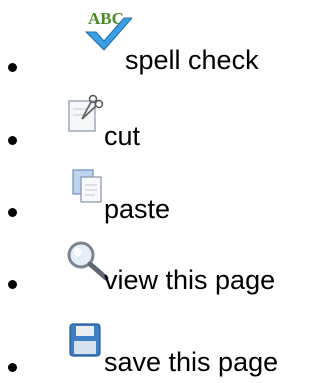 The image size is (320, 383). Describe the element at coordinates (12, 367) in the screenshot. I see `bullet` at that location.